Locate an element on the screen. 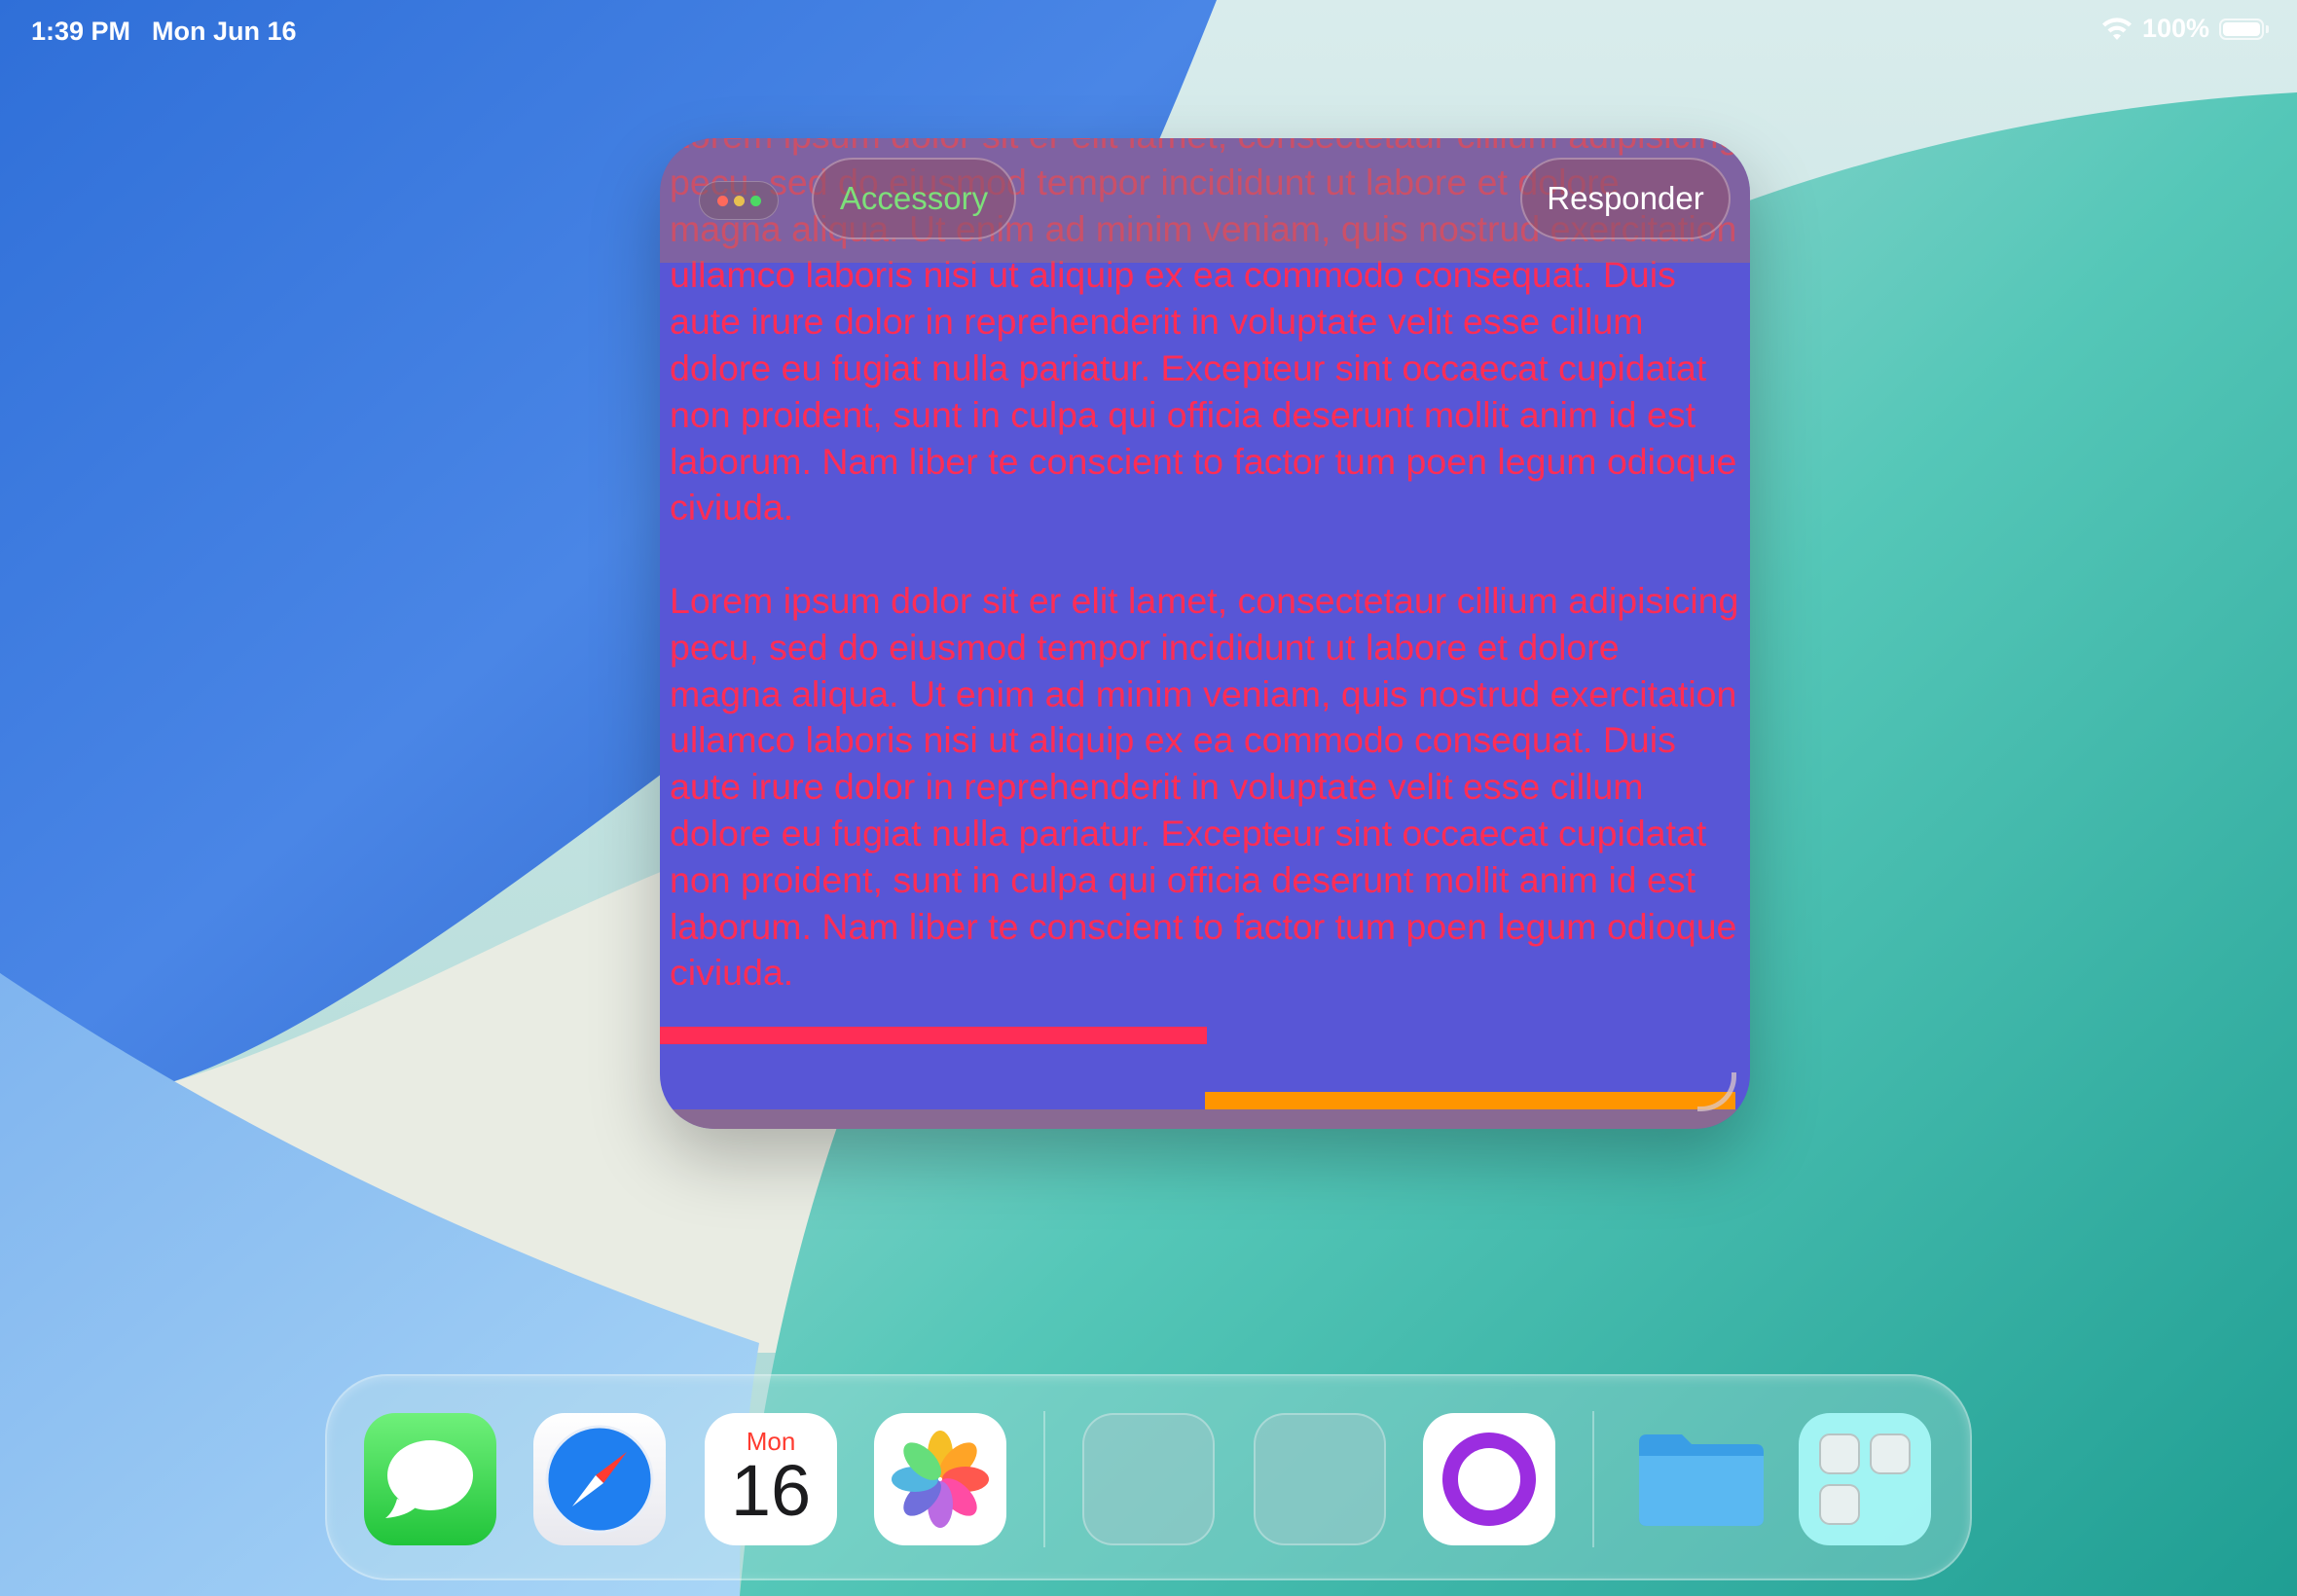 Image resolution: width=2297 pixels, height=1596 pixels. window-controls-button is located at coordinates (739, 200).